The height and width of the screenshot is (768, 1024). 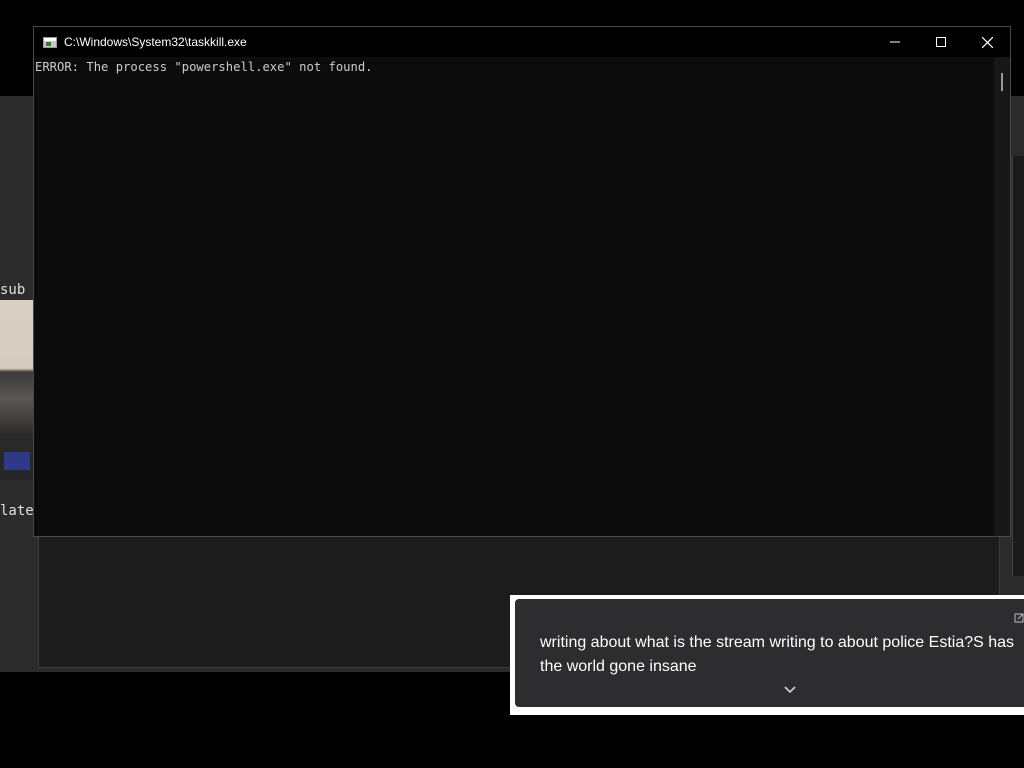 What do you see at coordinates (13, 290) in the screenshot?
I see `background-partial-text-top: sub` at bounding box center [13, 290].